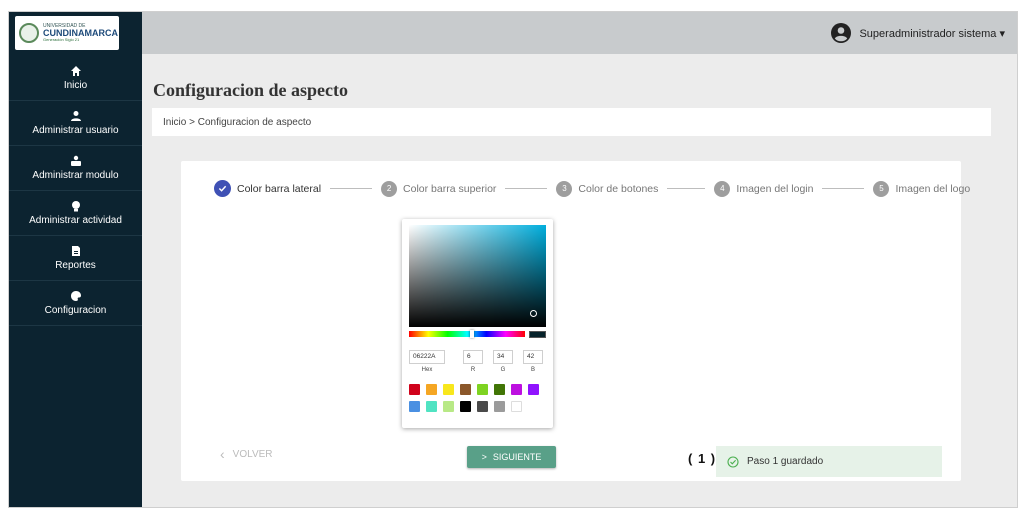 The height and width of the screenshot is (511, 1025). Describe the element at coordinates (75, 123) in the screenshot. I see `sidebar-item-administrar-usuario: Administrar usuario` at that location.